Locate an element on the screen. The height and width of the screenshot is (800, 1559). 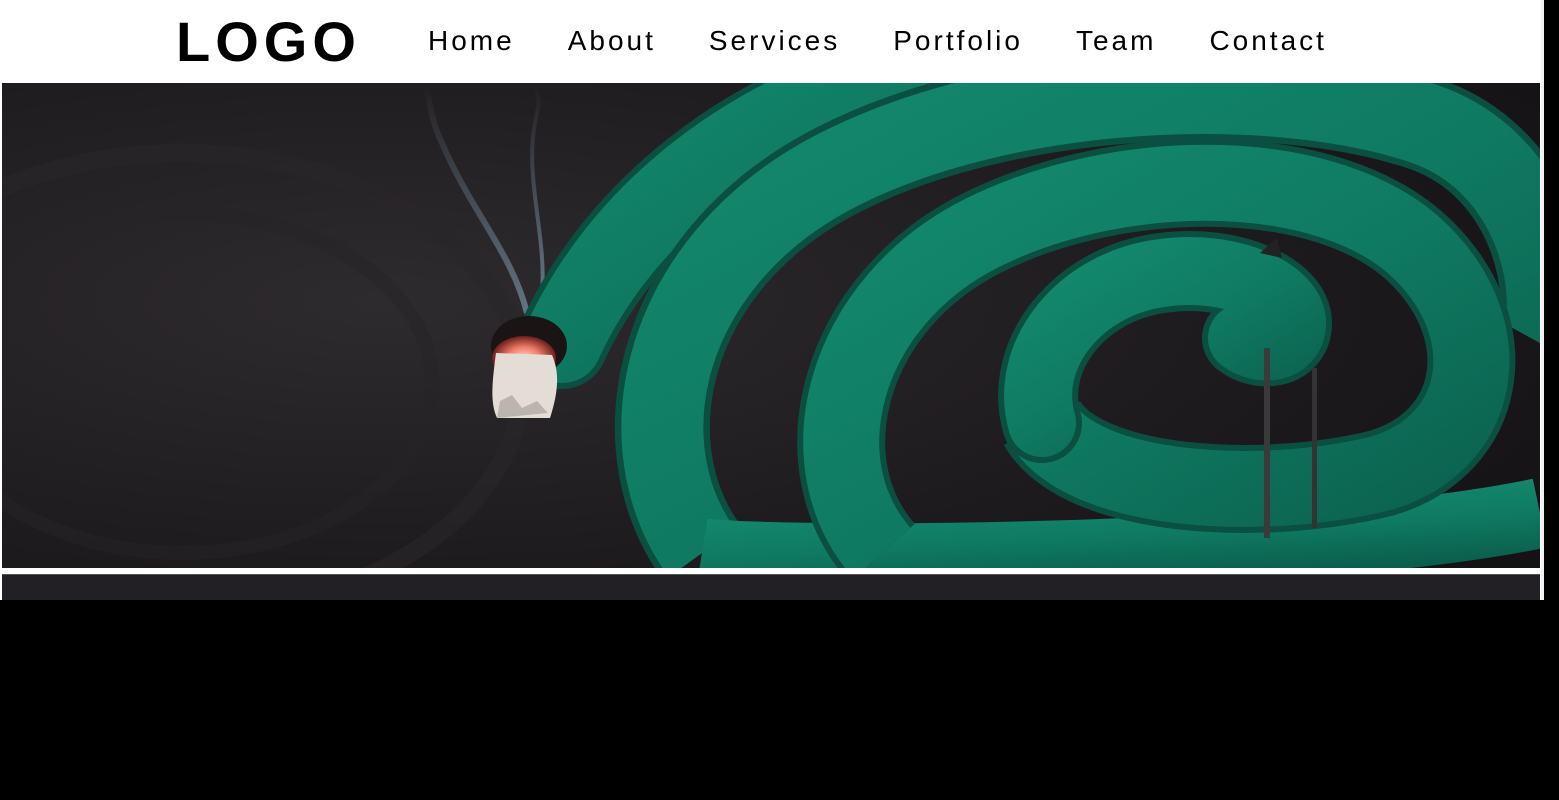
nav-link-contact: Contact is located at coordinates (1268, 41).